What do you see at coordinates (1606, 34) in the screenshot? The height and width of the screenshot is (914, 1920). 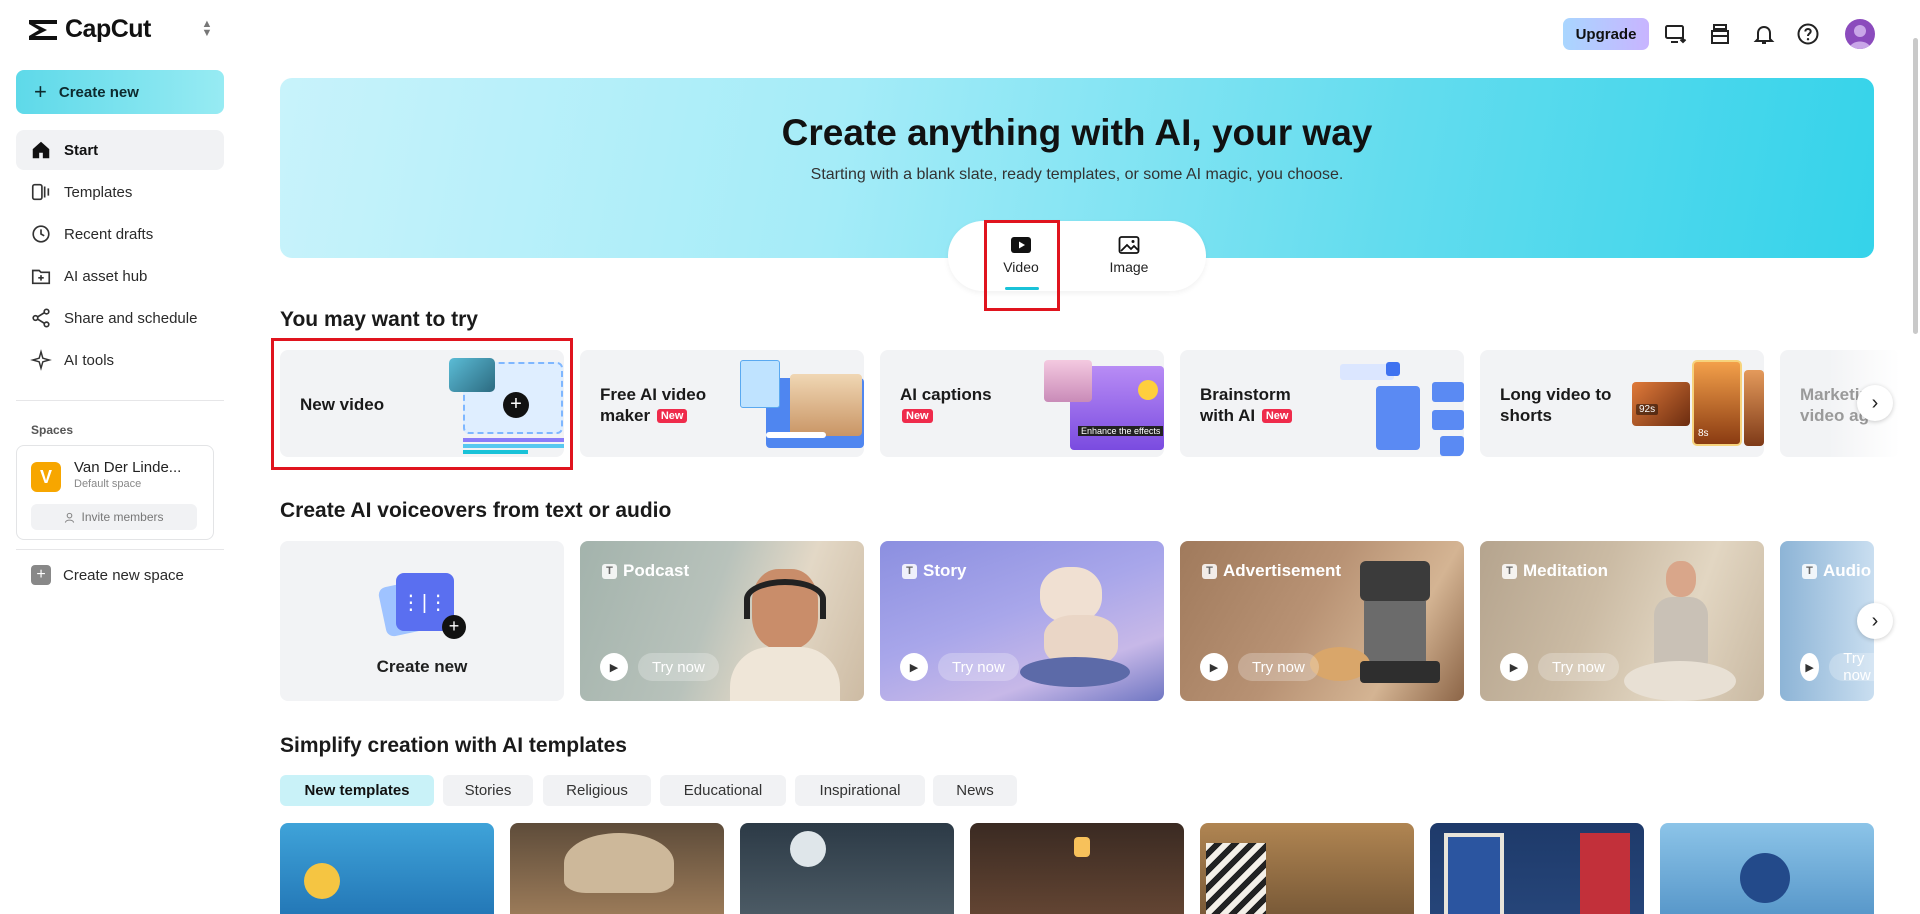 I see `upgrade-button: Upgrade` at bounding box center [1606, 34].